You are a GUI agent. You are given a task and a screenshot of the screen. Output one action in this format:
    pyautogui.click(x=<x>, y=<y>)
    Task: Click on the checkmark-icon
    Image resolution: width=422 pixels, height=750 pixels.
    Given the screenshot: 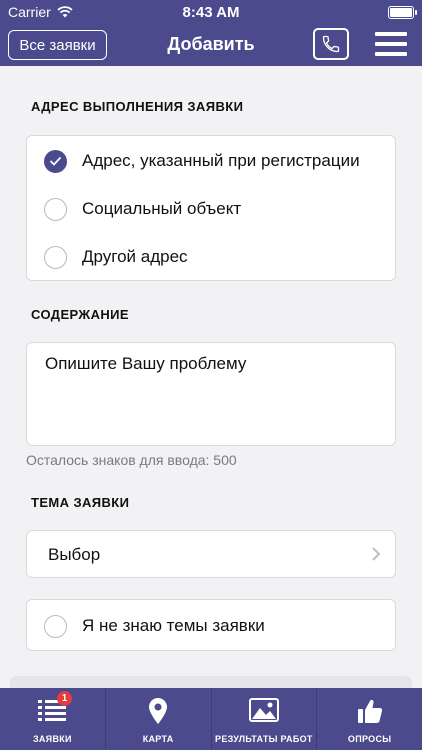 What is the action you would take?
    pyautogui.click(x=55, y=161)
    